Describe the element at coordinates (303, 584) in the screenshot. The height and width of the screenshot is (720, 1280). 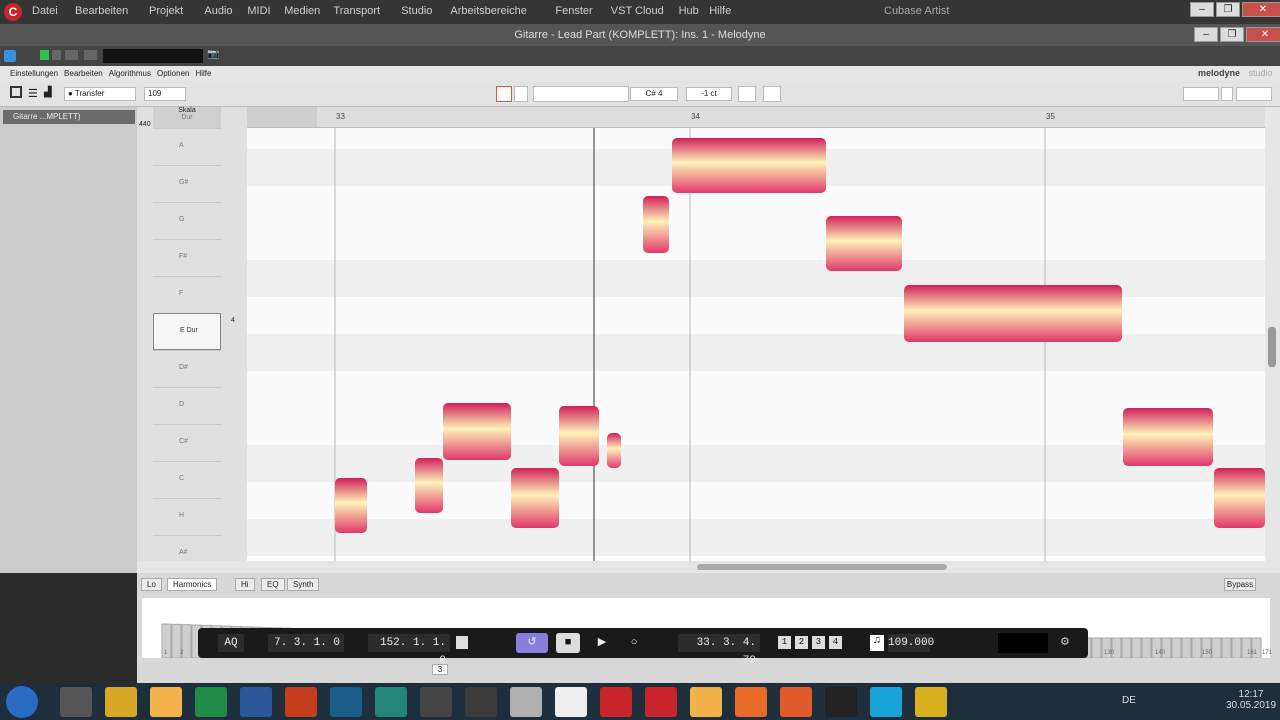
I see `sound-tab: Synth` at that location.